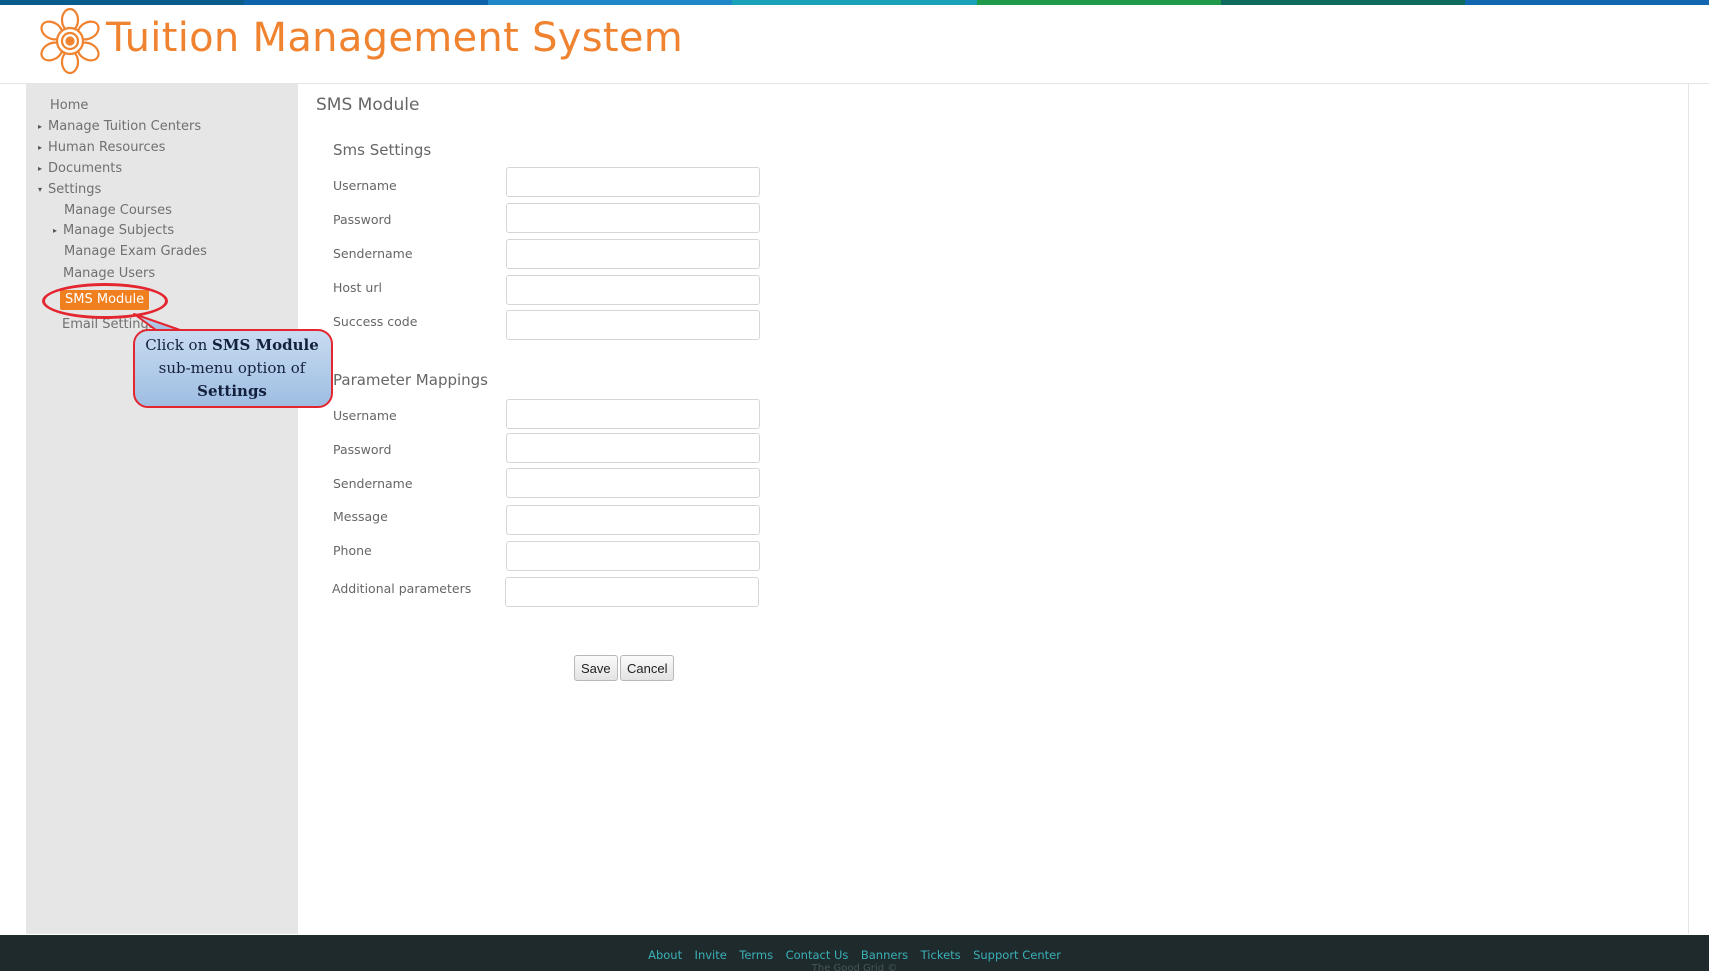 Image resolution: width=1709 pixels, height=974 pixels. I want to click on param-phone-input, so click(633, 556).